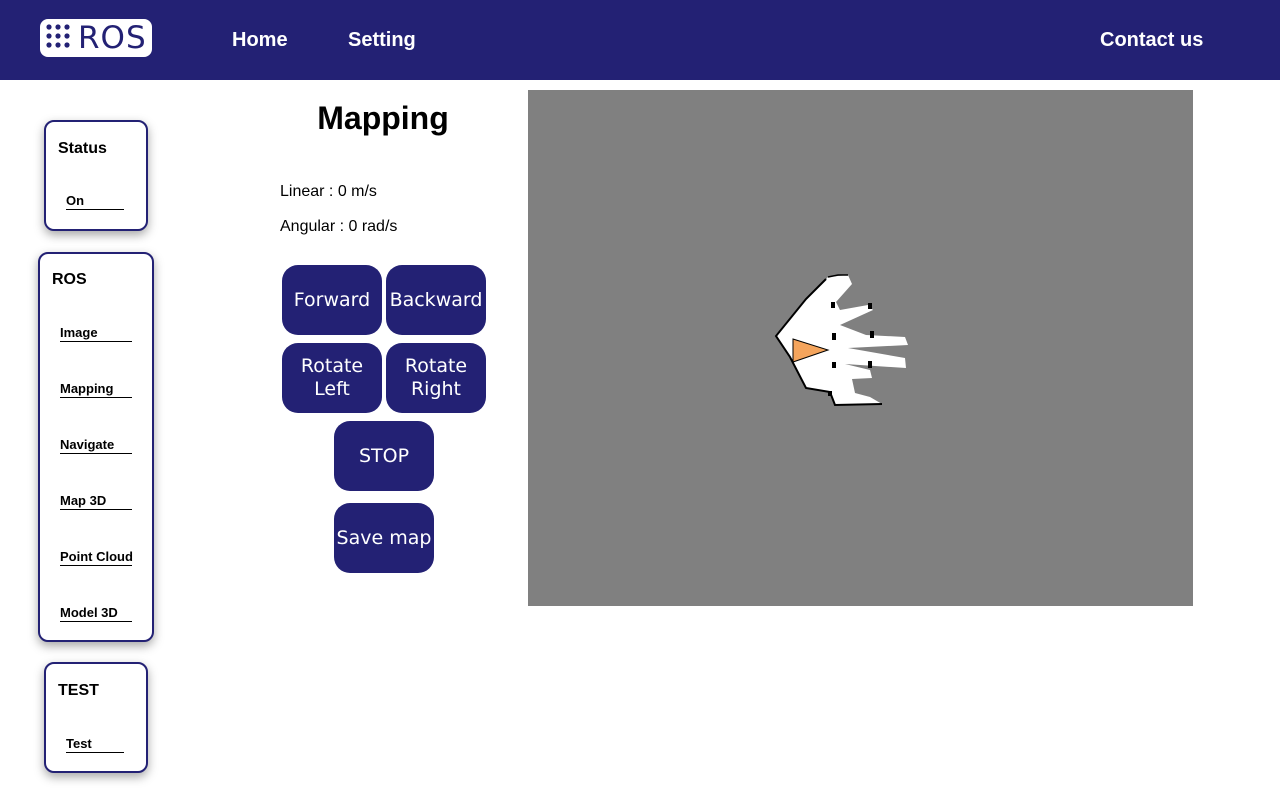 This screenshot has width=1280, height=800. Describe the element at coordinates (96, 501) in the screenshot. I see `sidebar-item-map-3d: Map 3D` at that location.